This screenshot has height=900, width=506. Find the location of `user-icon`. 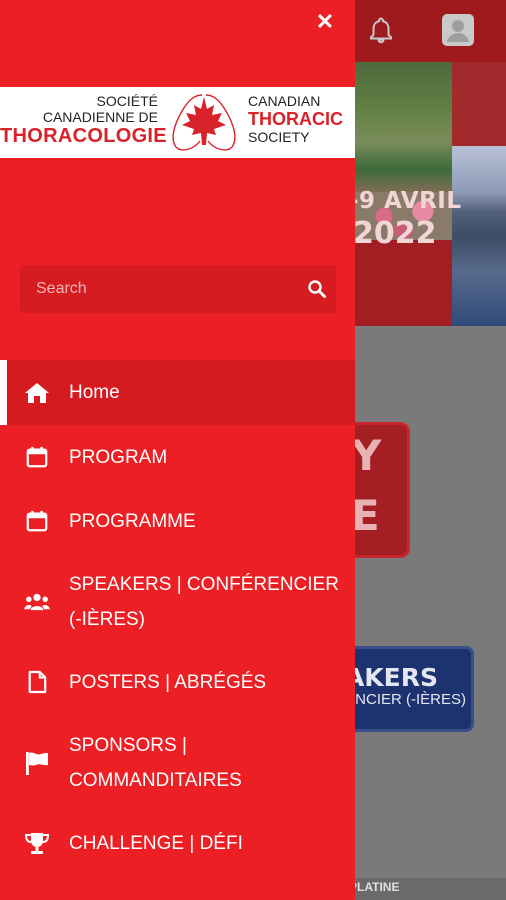

user-icon is located at coordinates (458, 31).